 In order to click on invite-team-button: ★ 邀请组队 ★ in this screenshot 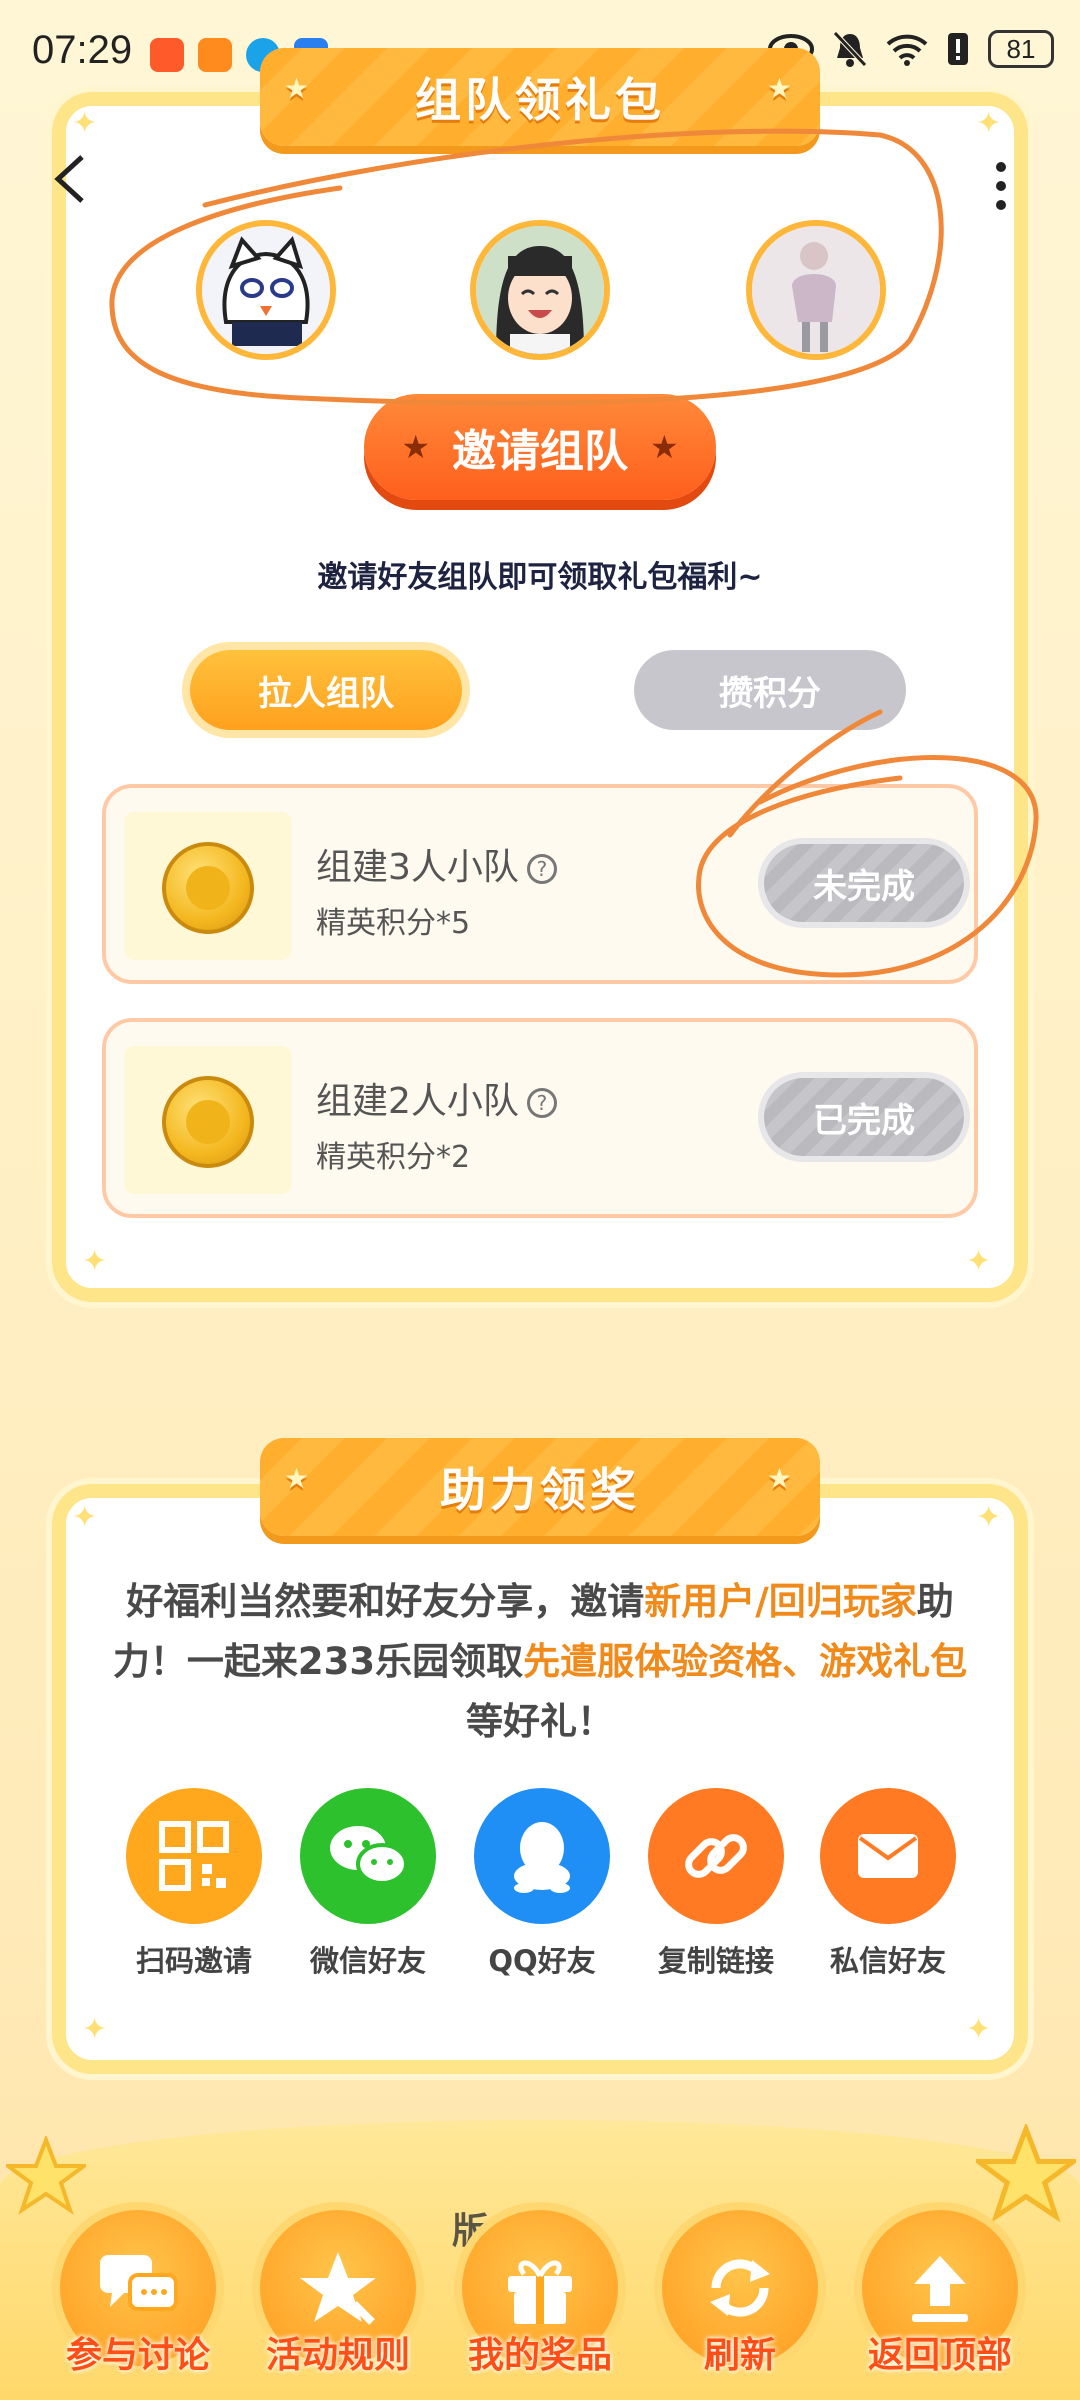, I will do `click(540, 447)`.